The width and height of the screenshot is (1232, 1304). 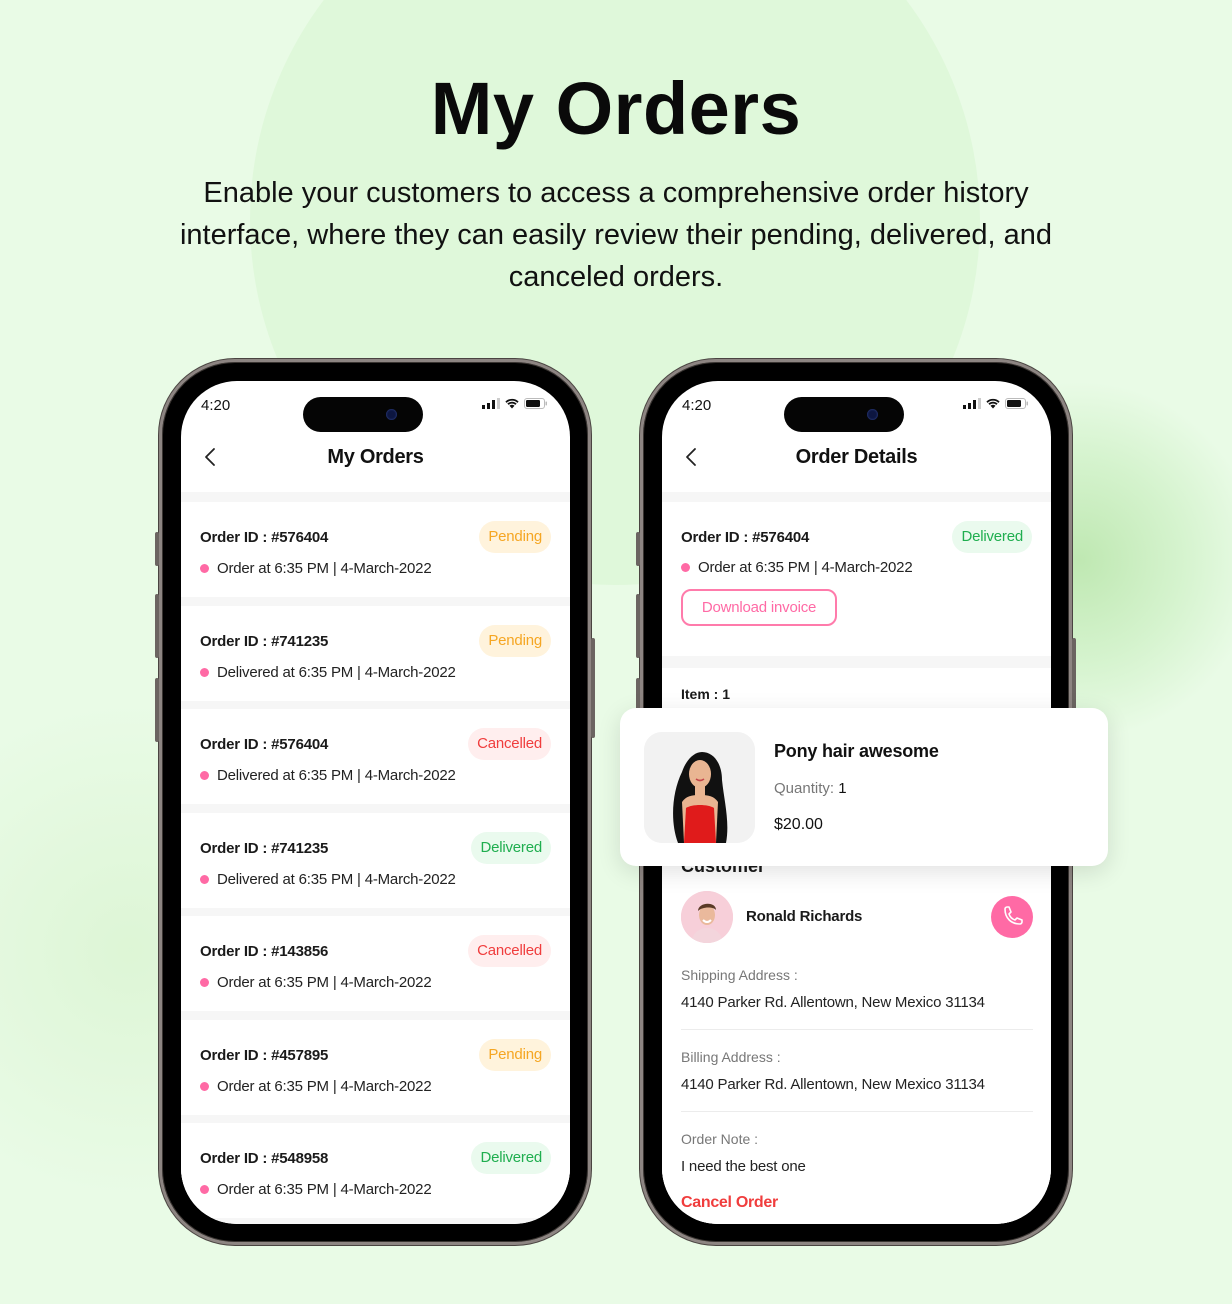 I want to click on person-avatar-icon, so click(x=707, y=917).